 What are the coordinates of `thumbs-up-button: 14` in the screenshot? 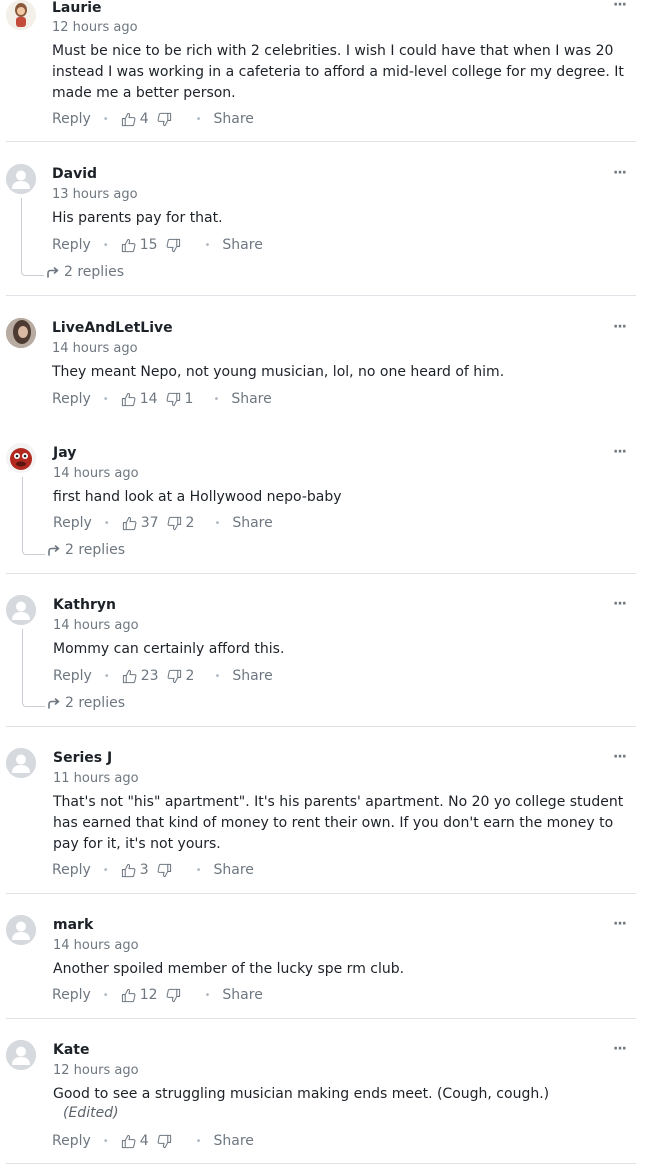 It's located at (143, 399).